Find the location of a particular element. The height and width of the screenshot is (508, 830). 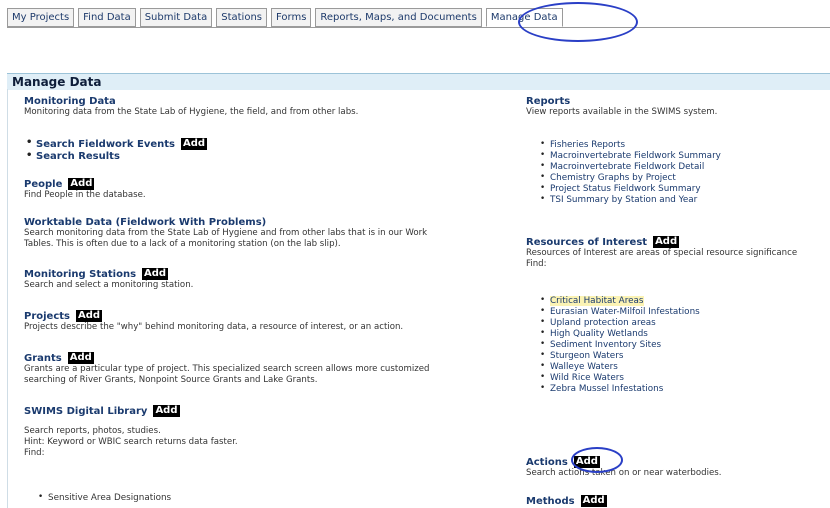

list-item: Walleye Waters is located at coordinates (619, 367).